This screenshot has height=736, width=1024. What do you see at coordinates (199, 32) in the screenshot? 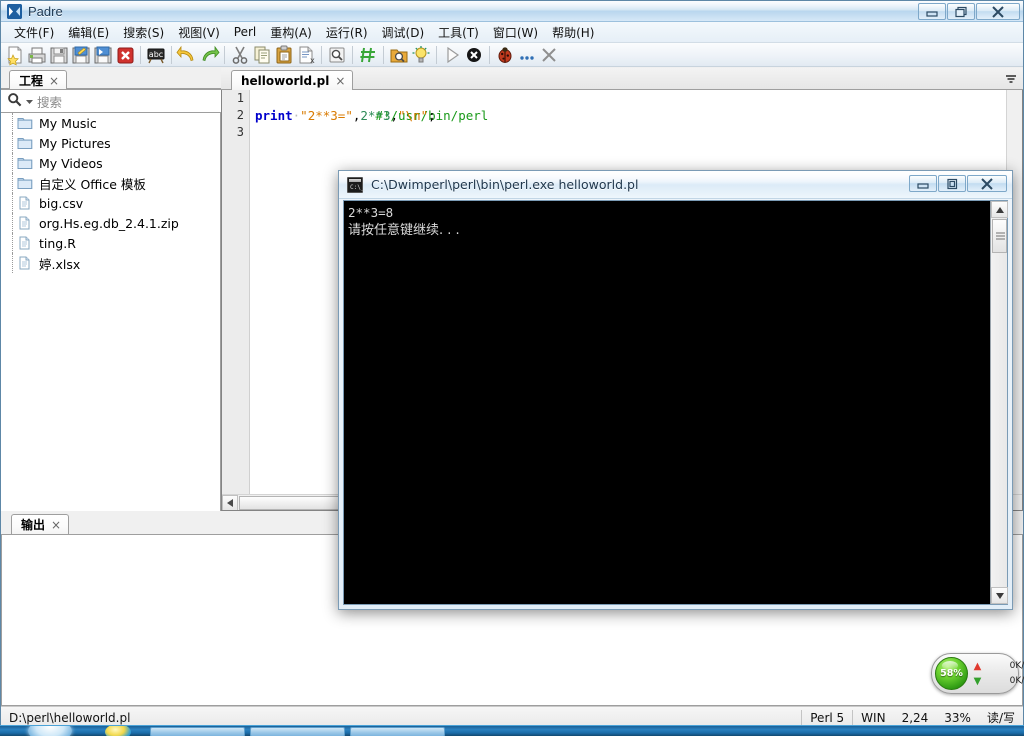
I see `menu-view: 视图(V)` at bounding box center [199, 32].